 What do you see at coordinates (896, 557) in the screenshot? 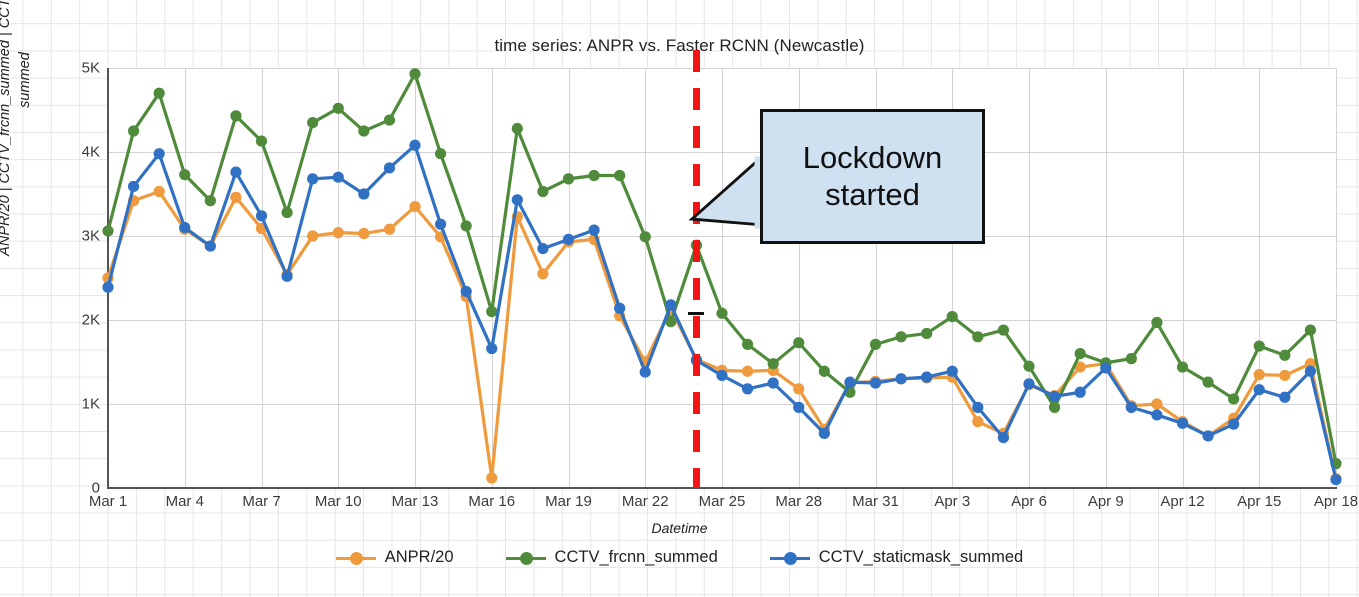
I see `legend-item-CCTV_staticmask_summed: CCTV_staticmask_summed` at bounding box center [896, 557].